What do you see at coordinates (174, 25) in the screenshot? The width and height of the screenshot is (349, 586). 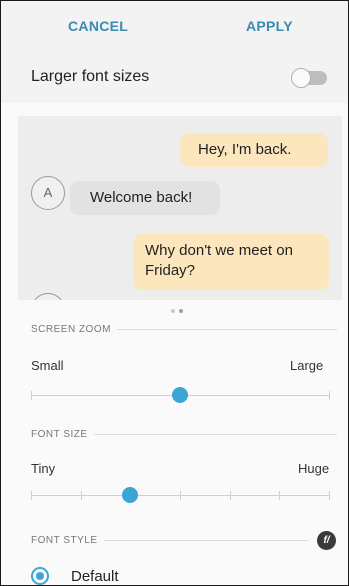 I see `action-bar: CANCEL APPLY` at bounding box center [174, 25].